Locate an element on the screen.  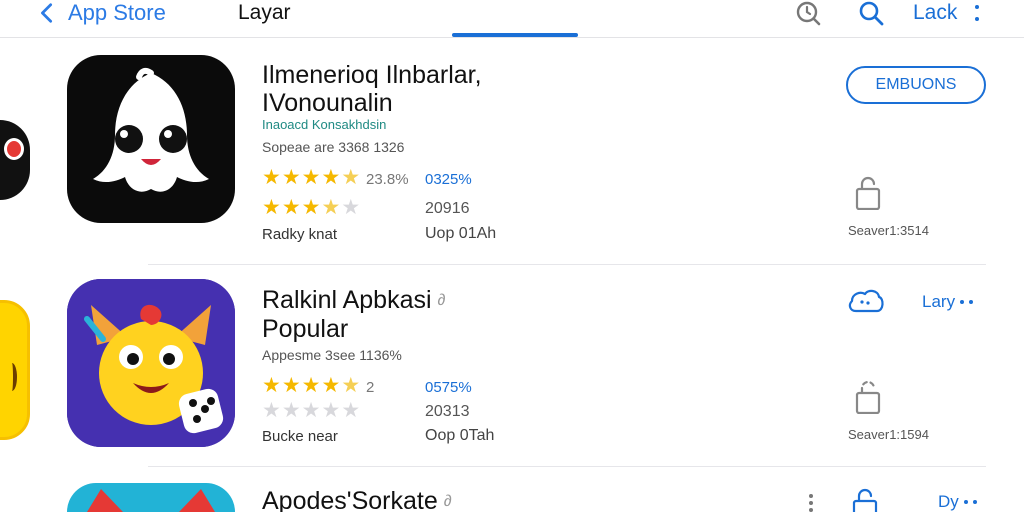
back-button: App Store is located at coordinates (101, 13).